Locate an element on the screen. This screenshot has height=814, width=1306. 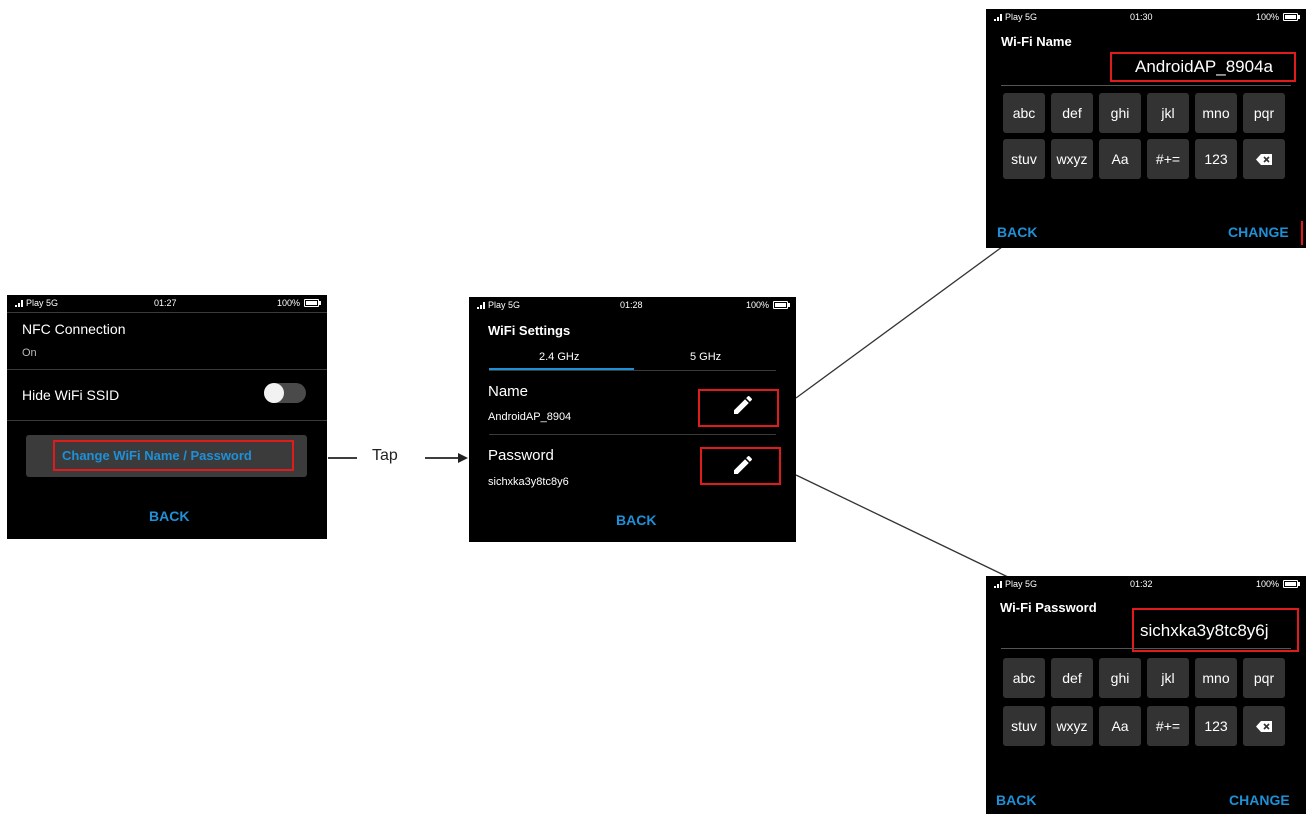
clock: 01:32 is located at coordinates (1141, 584).